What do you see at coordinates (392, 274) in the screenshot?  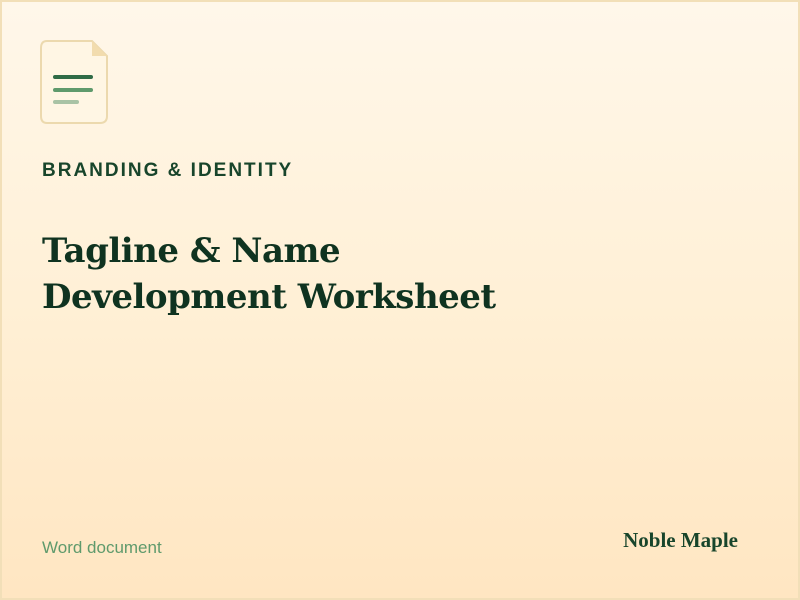 I see `document-title: Tagline & Name Development Worksheet` at bounding box center [392, 274].